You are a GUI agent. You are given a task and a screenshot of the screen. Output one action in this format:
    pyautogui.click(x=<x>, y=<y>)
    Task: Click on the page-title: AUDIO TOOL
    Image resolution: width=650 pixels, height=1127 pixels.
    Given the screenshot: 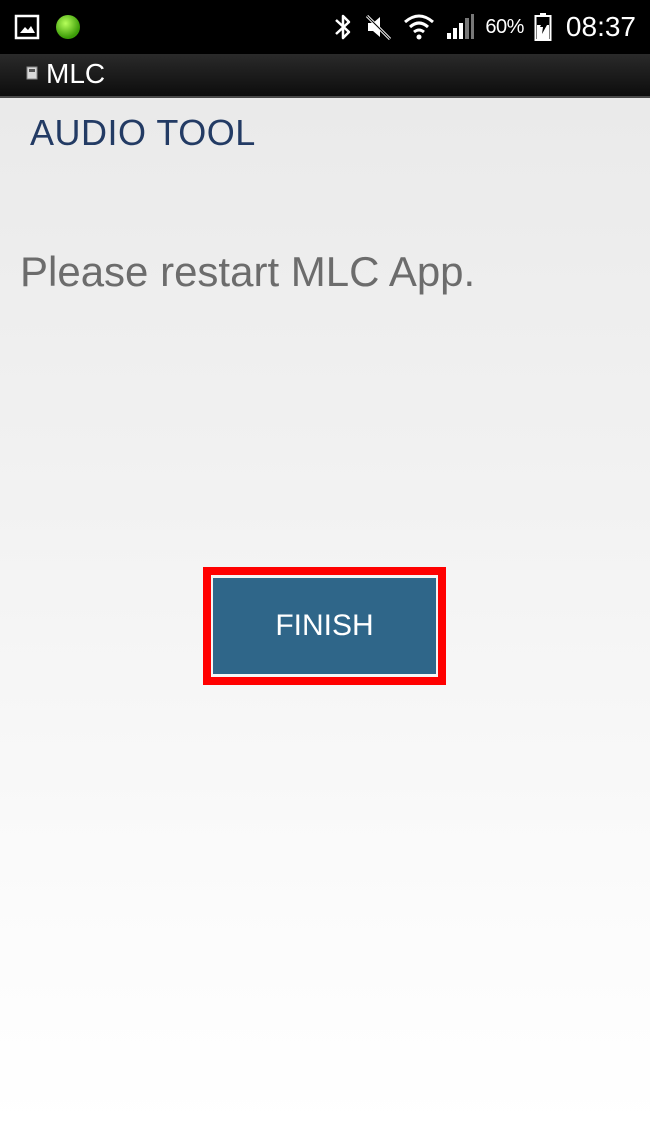 What is the action you would take?
    pyautogui.click(x=143, y=132)
    